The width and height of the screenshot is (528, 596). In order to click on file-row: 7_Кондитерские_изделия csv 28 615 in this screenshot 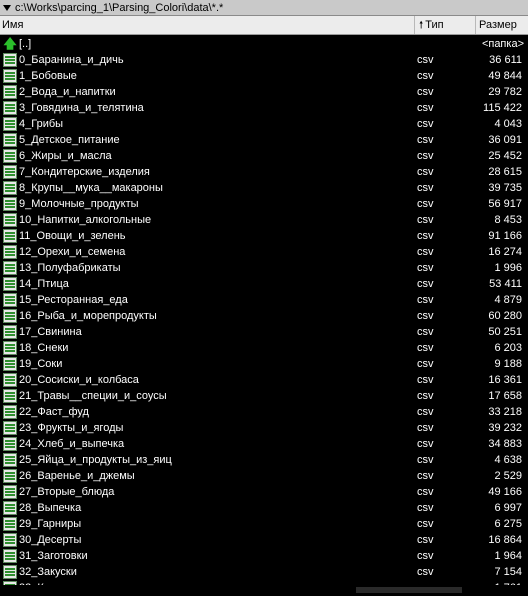, I will do `click(264, 172)`.